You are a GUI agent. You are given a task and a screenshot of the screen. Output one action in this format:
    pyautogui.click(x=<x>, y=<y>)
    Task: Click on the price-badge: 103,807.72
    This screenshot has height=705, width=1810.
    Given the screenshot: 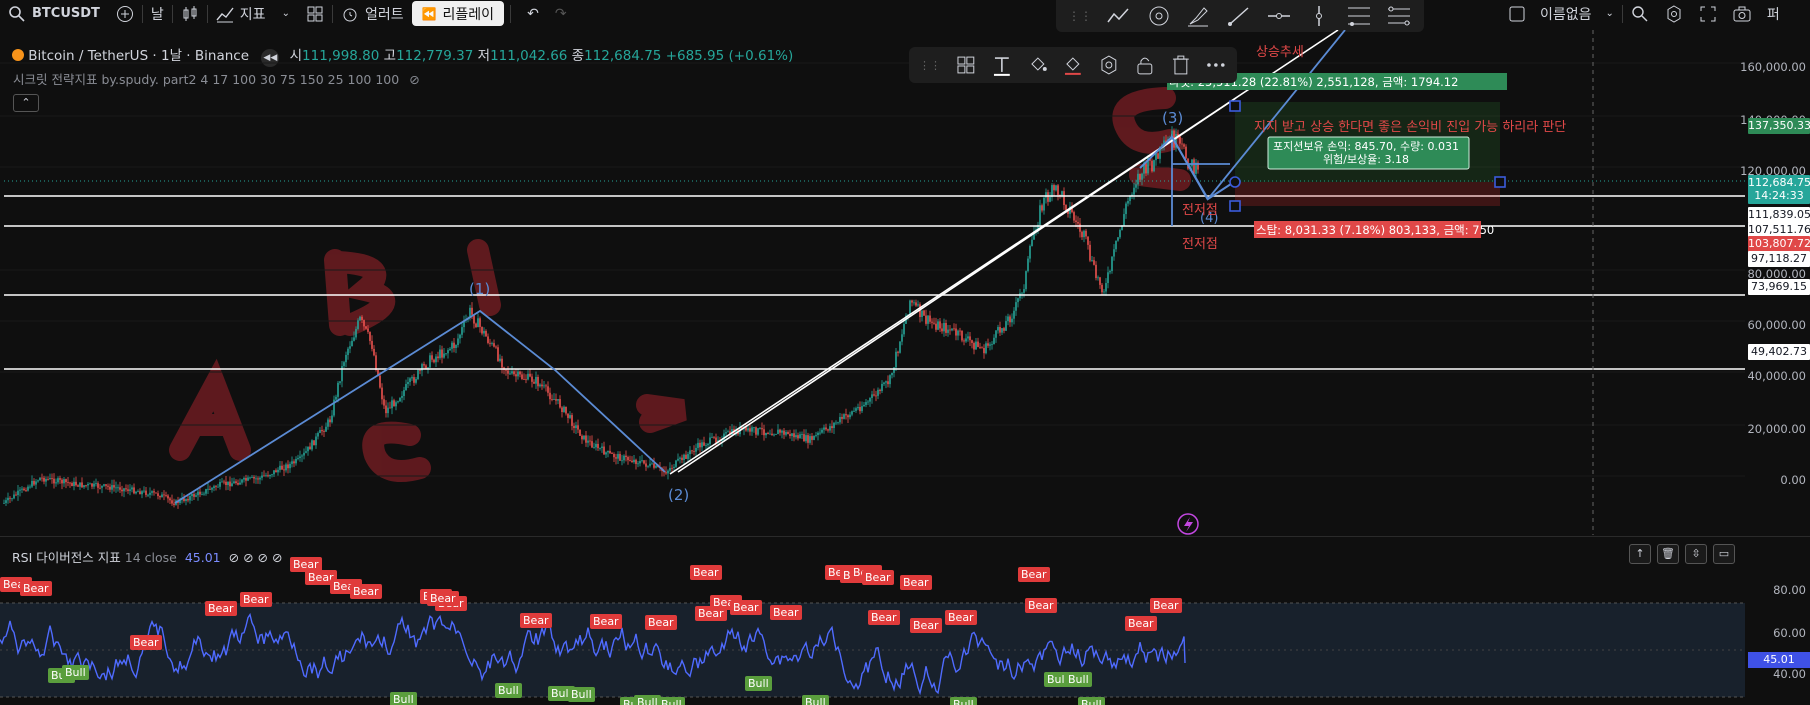 What is the action you would take?
    pyautogui.click(x=1779, y=244)
    